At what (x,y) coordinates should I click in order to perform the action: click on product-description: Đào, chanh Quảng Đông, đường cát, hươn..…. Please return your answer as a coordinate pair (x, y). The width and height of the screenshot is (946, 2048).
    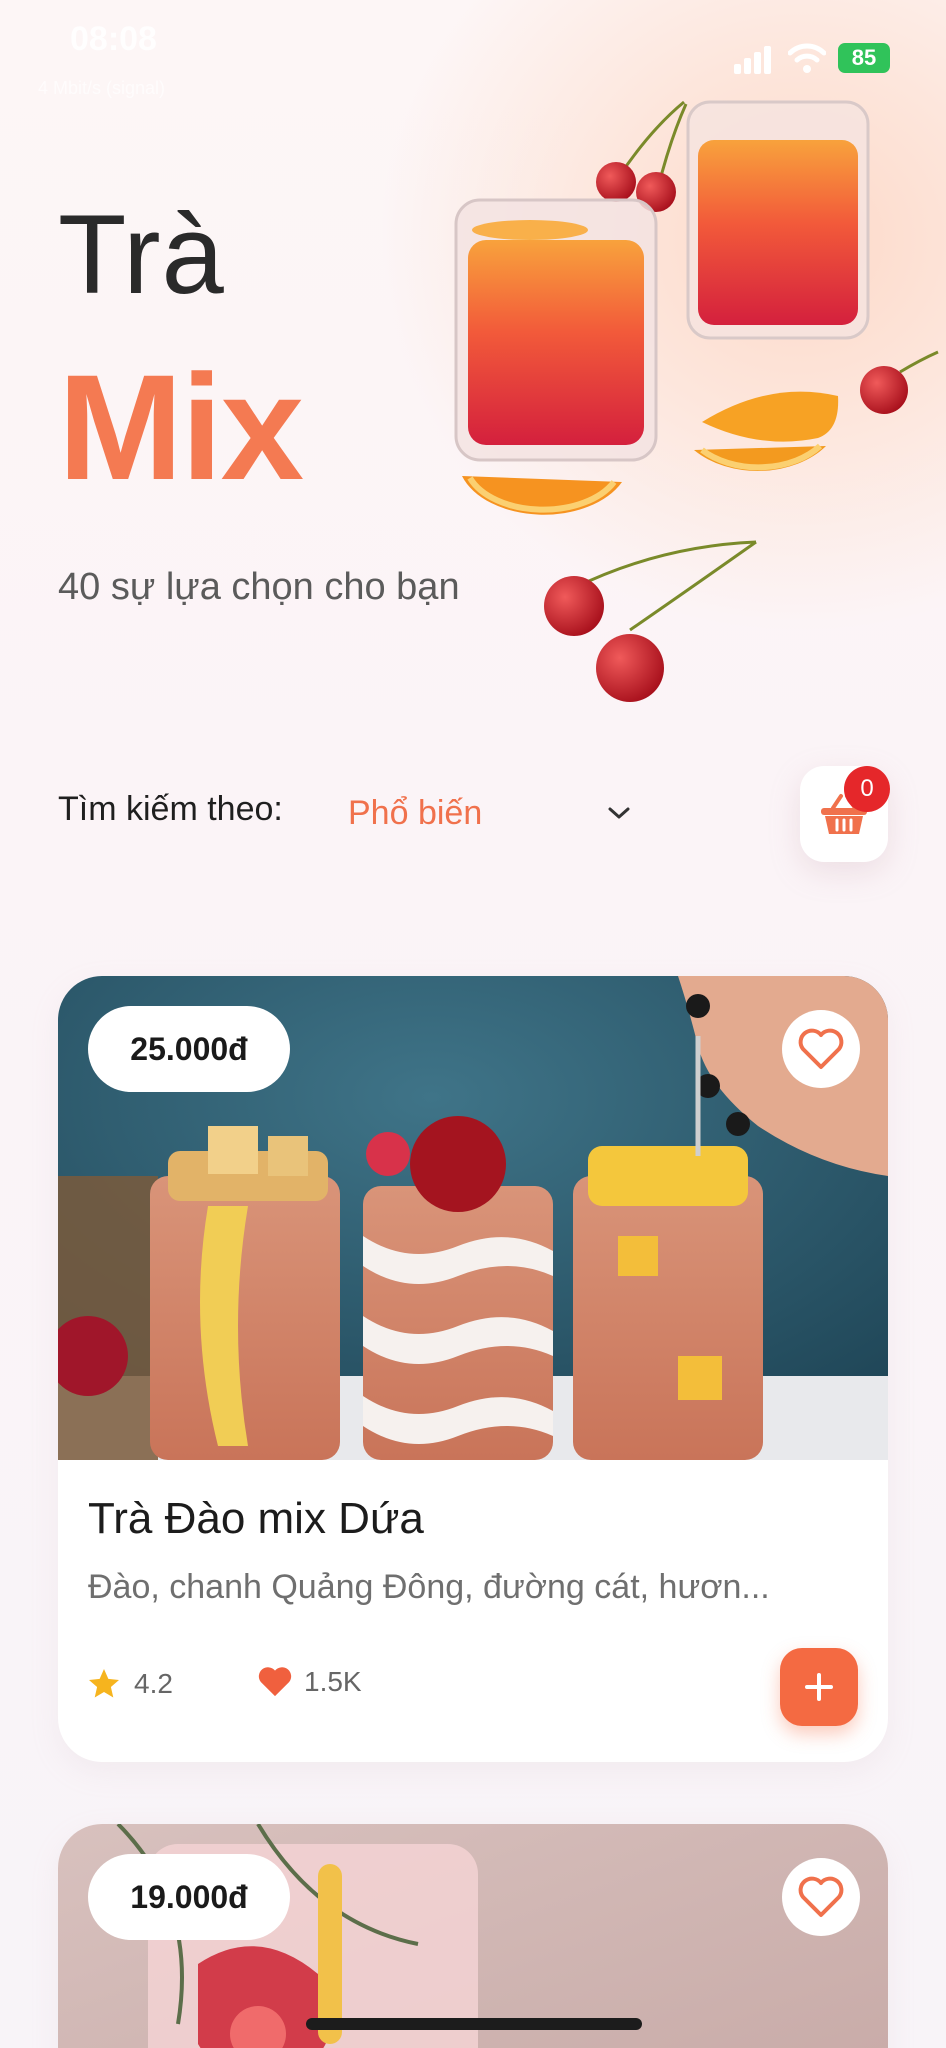
    Looking at the image, I should click on (429, 1587).